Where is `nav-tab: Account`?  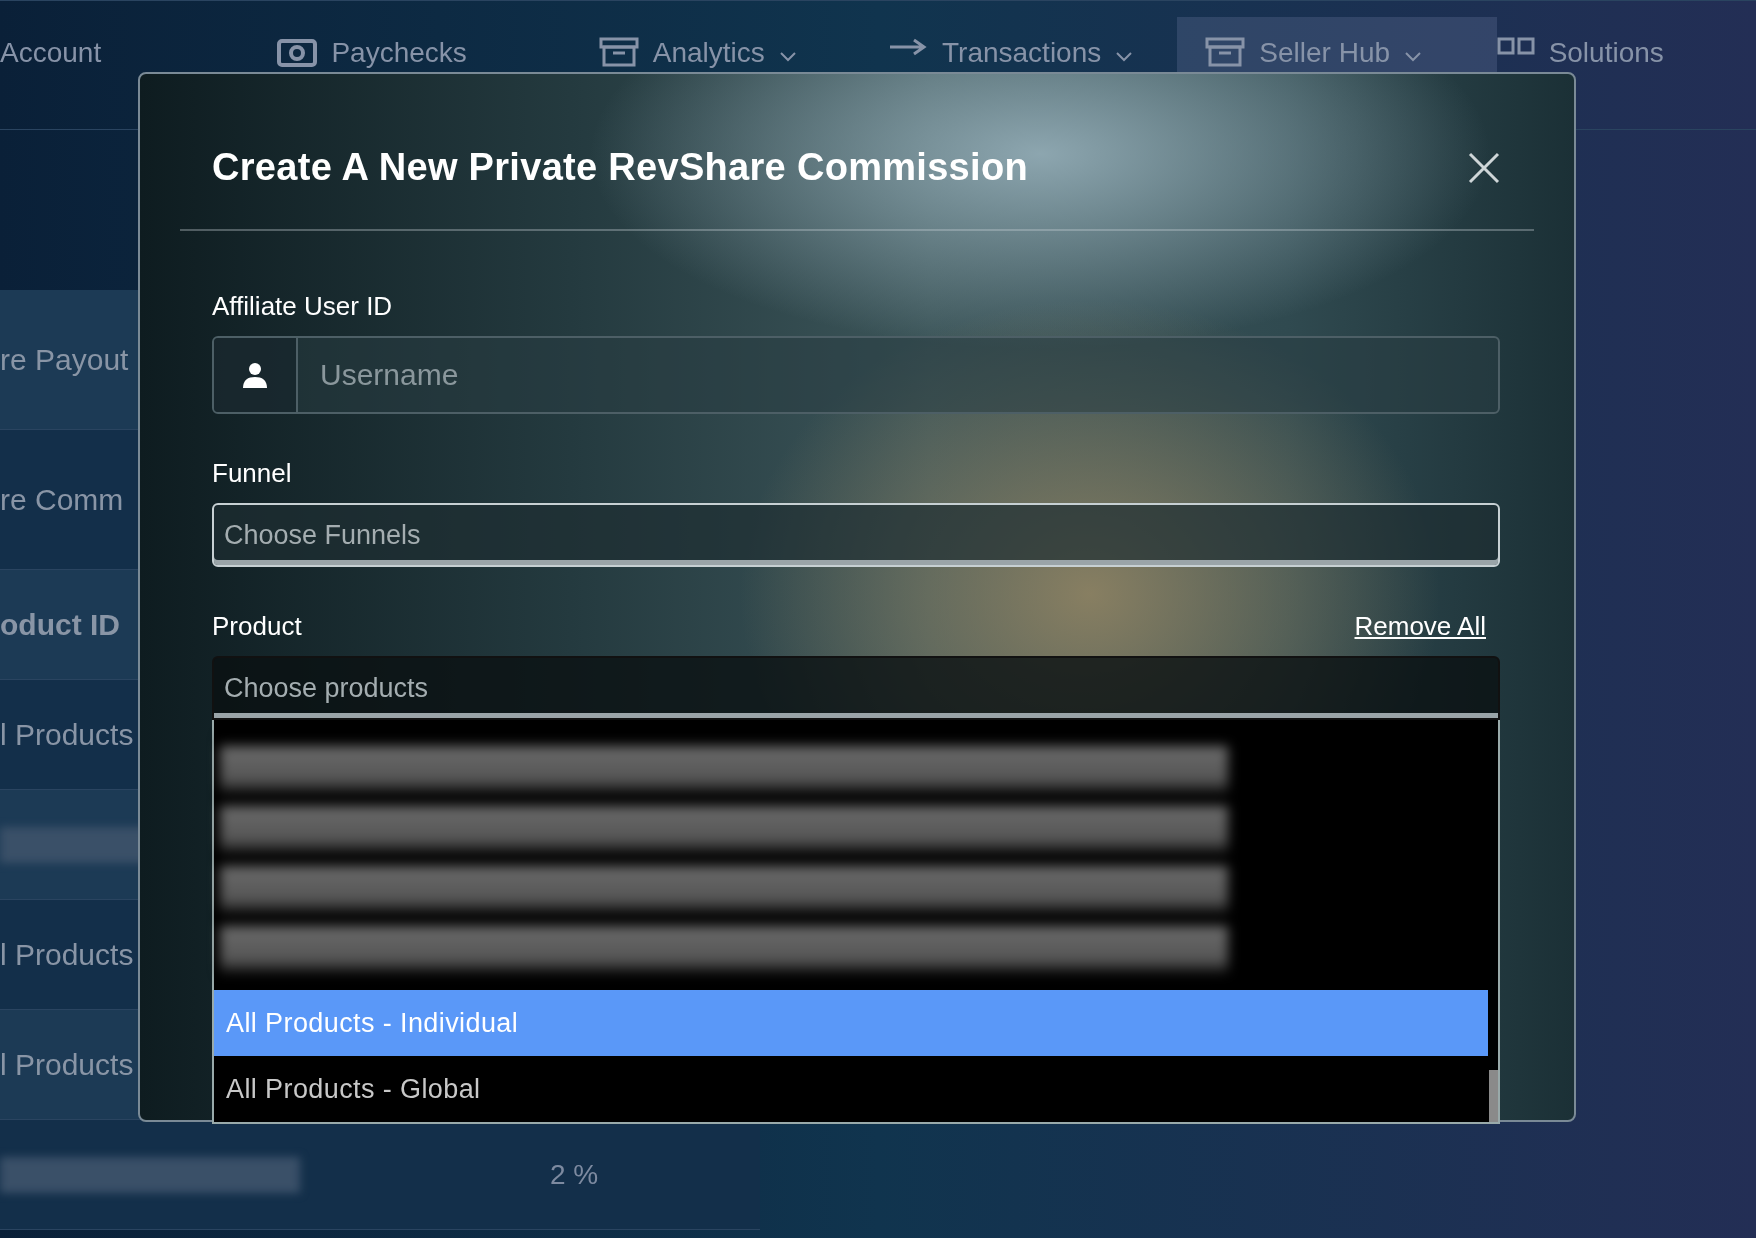 nav-tab: Account is located at coordinates (125, 73).